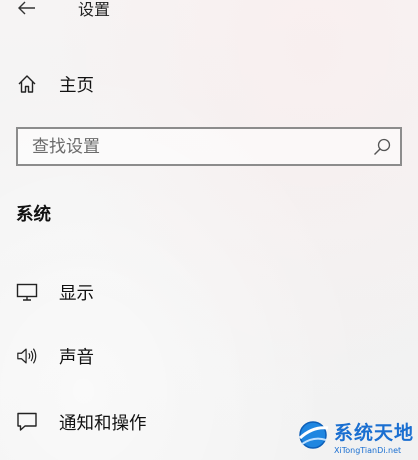 The height and width of the screenshot is (460, 418). I want to click on window-title: 设置, so click(94, 9).